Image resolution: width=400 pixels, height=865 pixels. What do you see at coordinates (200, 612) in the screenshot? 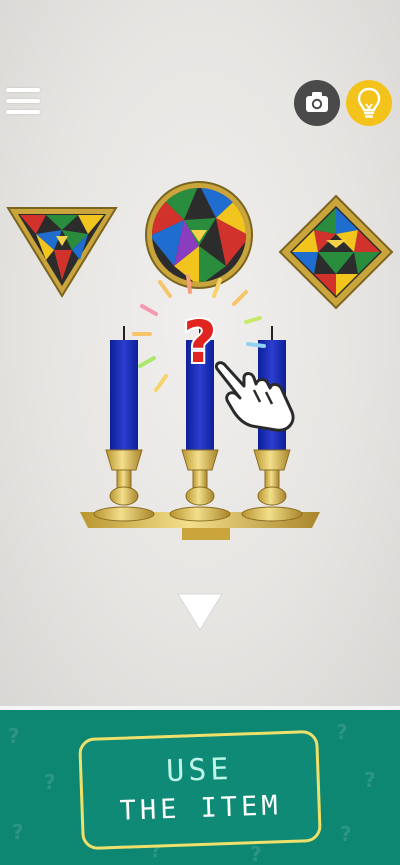
I see `down-arrow-icon` at bounding box center [200, 612].